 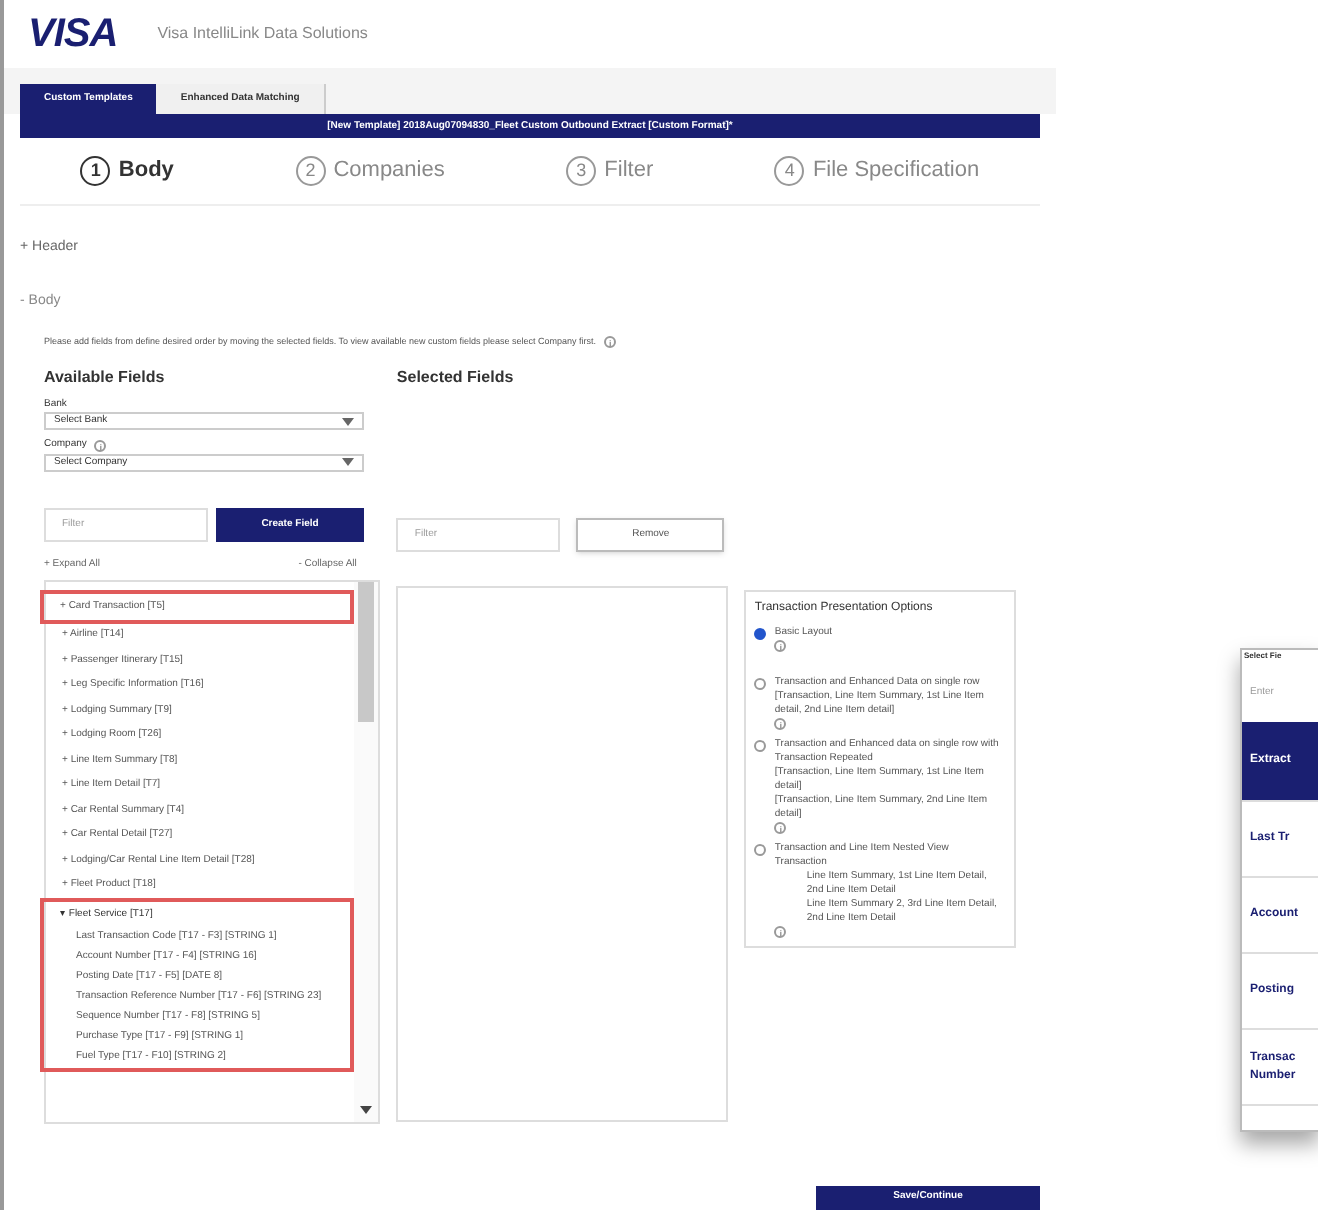 I want to click on scroll-down-icon, so click(x=366, y=1110).